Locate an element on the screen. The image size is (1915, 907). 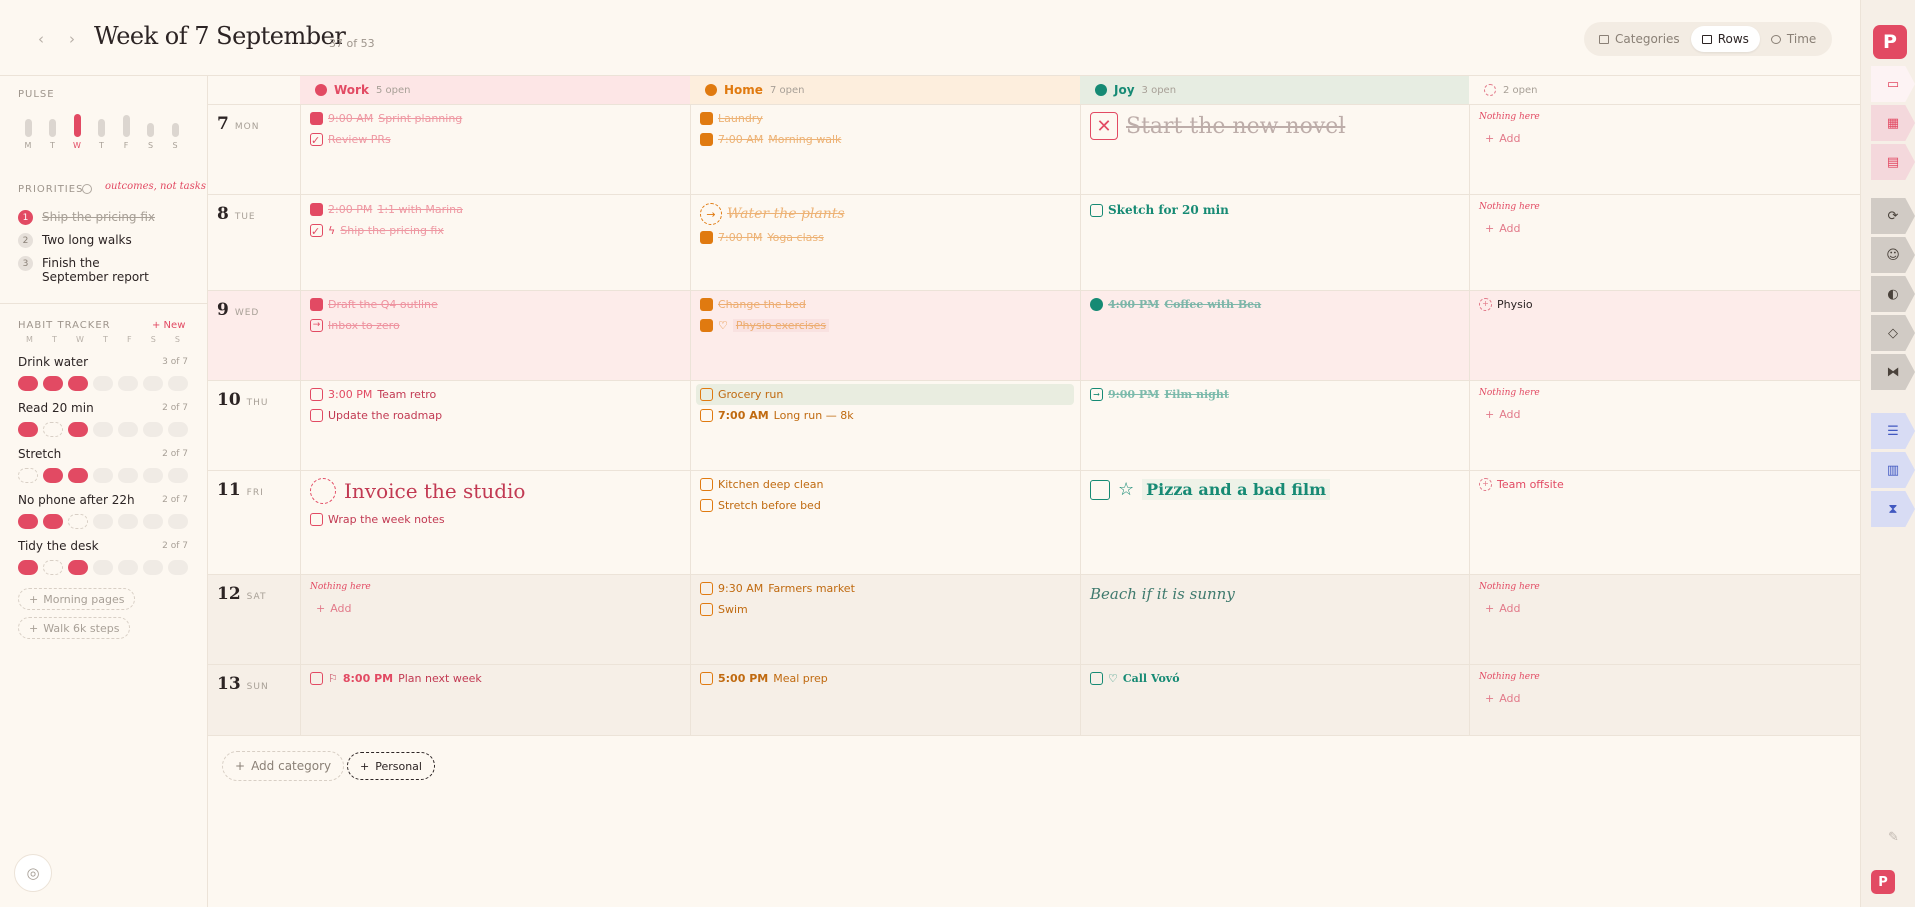
task-item: 4:00 PM Coffee with Bea is located at coordinates (1175, 304).